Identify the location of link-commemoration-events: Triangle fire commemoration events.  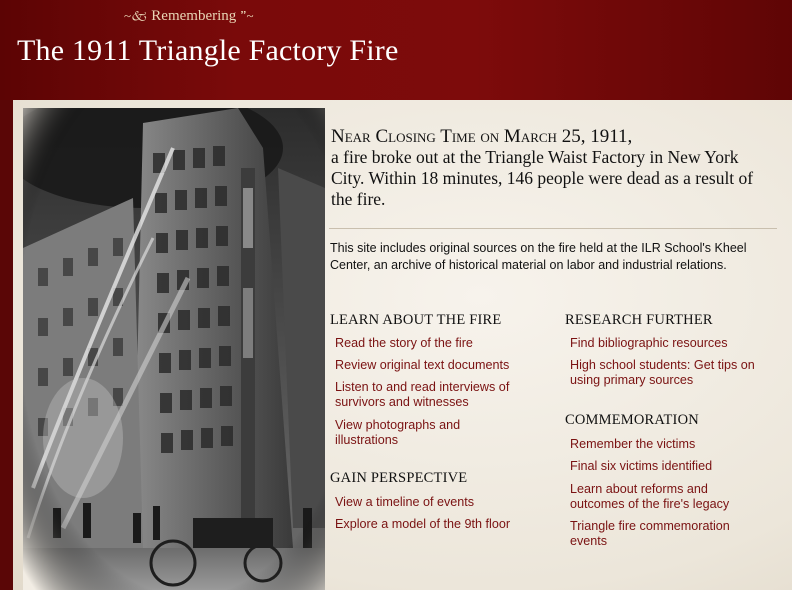
(662, 534).